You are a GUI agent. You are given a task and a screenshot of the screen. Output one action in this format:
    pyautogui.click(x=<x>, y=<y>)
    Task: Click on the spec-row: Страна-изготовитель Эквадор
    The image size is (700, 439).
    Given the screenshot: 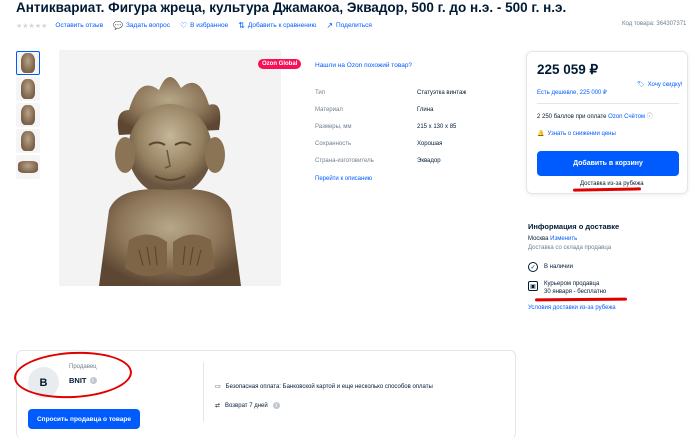 What is the action you would take?
    pyautogui.click(x=405, y=166)
    